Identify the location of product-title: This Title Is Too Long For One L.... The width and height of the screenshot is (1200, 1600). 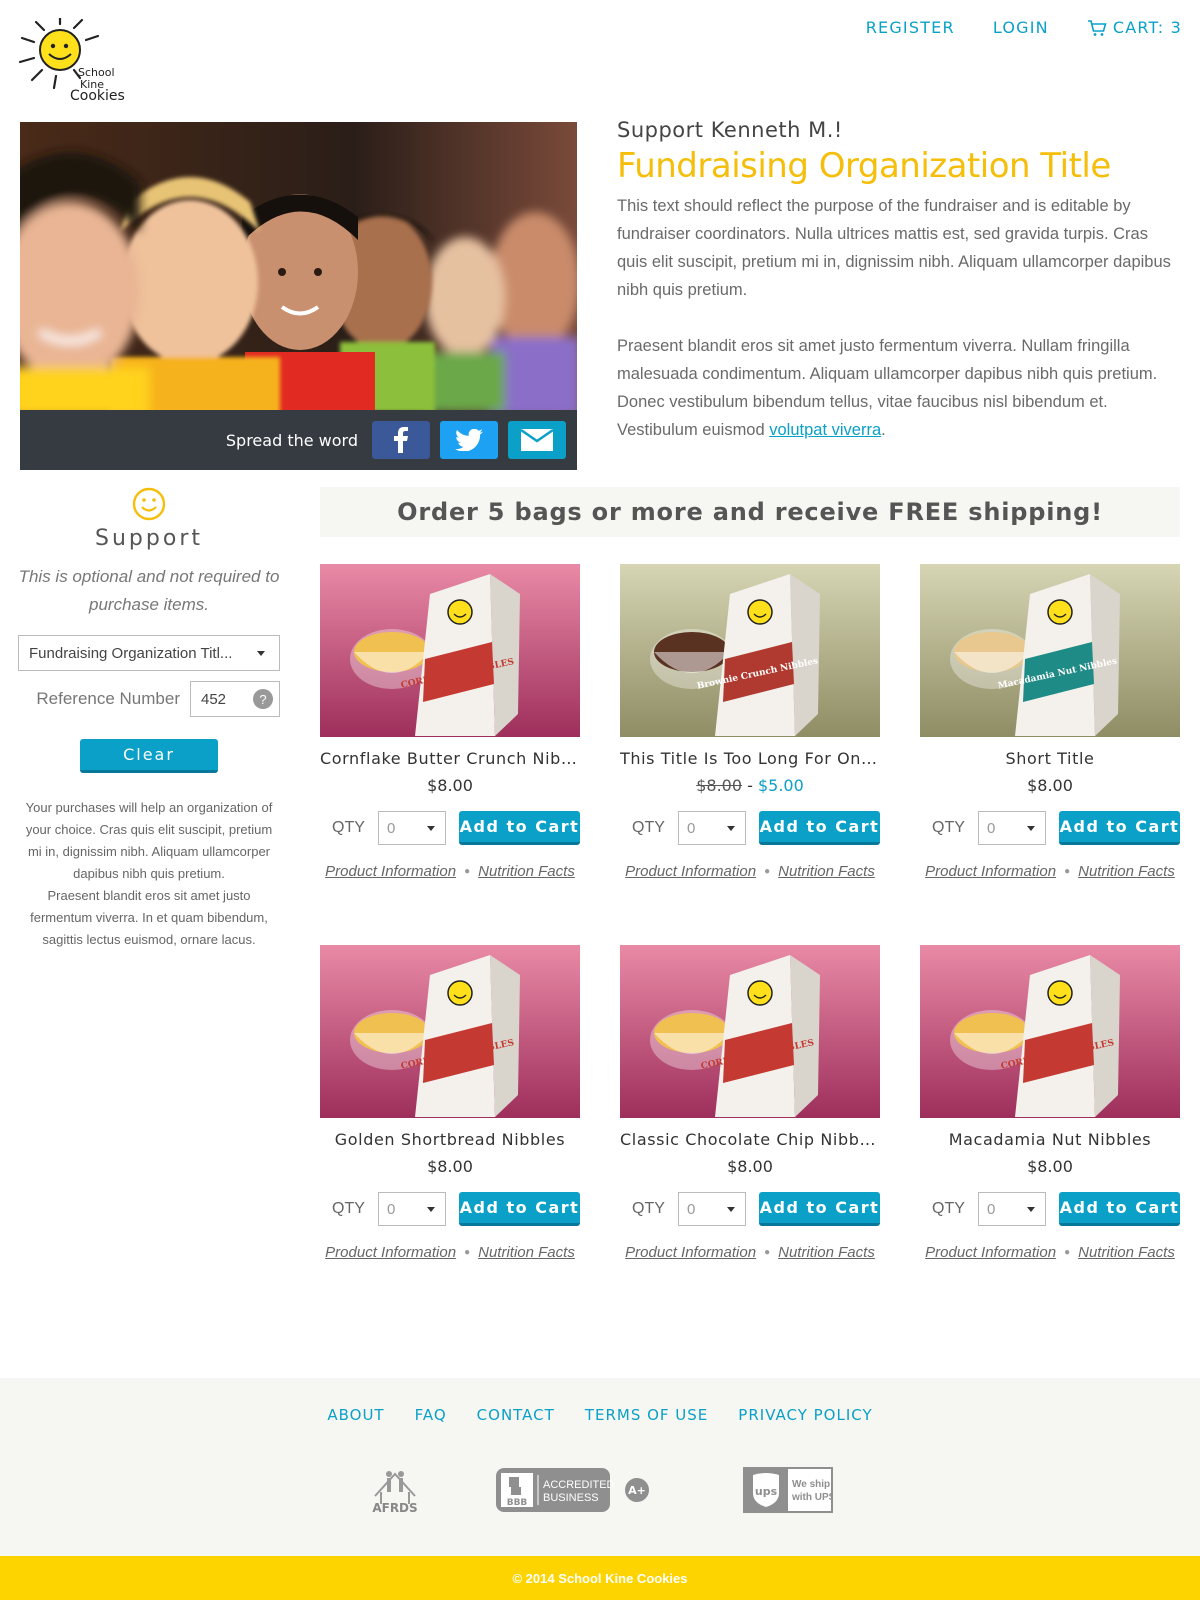
(750, 758).